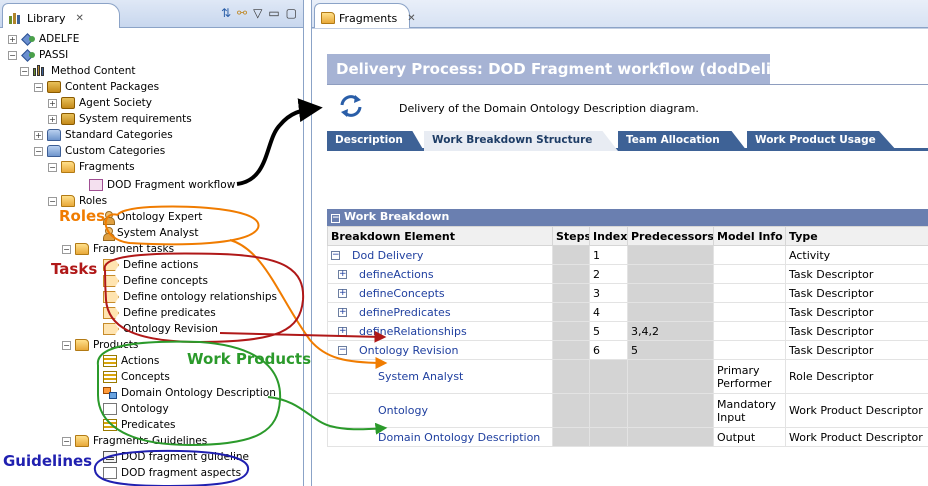 The width and height of the screenshot is (928, 486). Describe the element at coordinates (627, 255) in the screenshot. I see `table-row: − Dod Delivery 1 Activity` at that location.